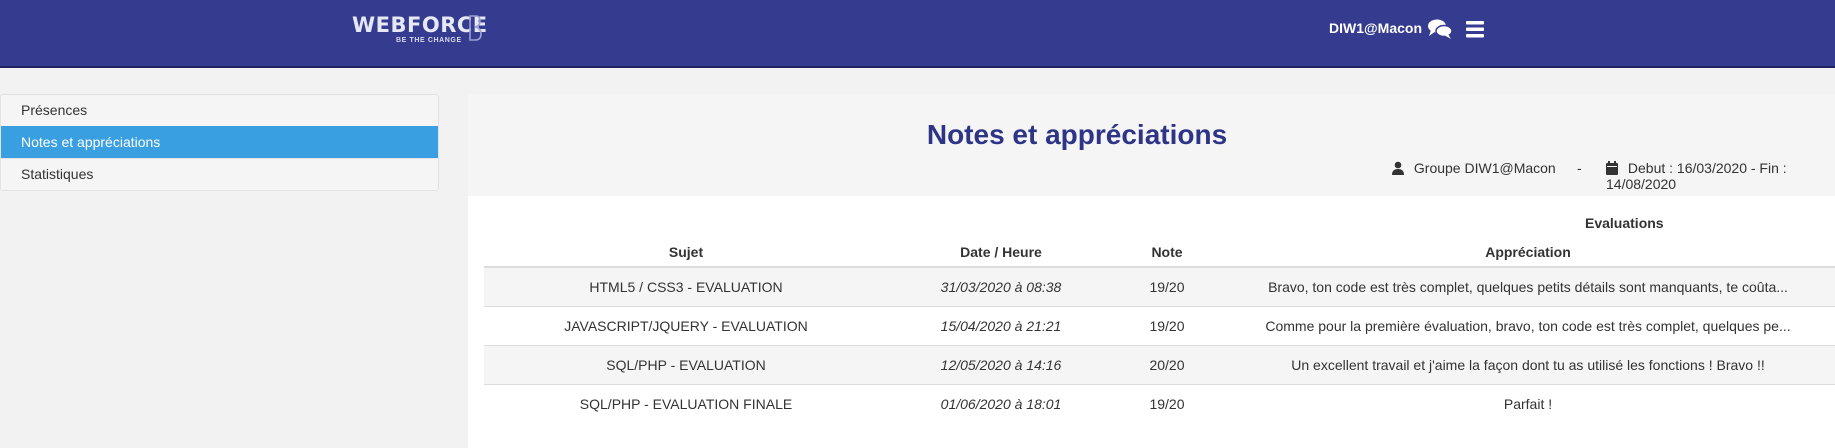  I want to click on cell-date: 12/05/2020 à 14:16, so click(1001, 365).